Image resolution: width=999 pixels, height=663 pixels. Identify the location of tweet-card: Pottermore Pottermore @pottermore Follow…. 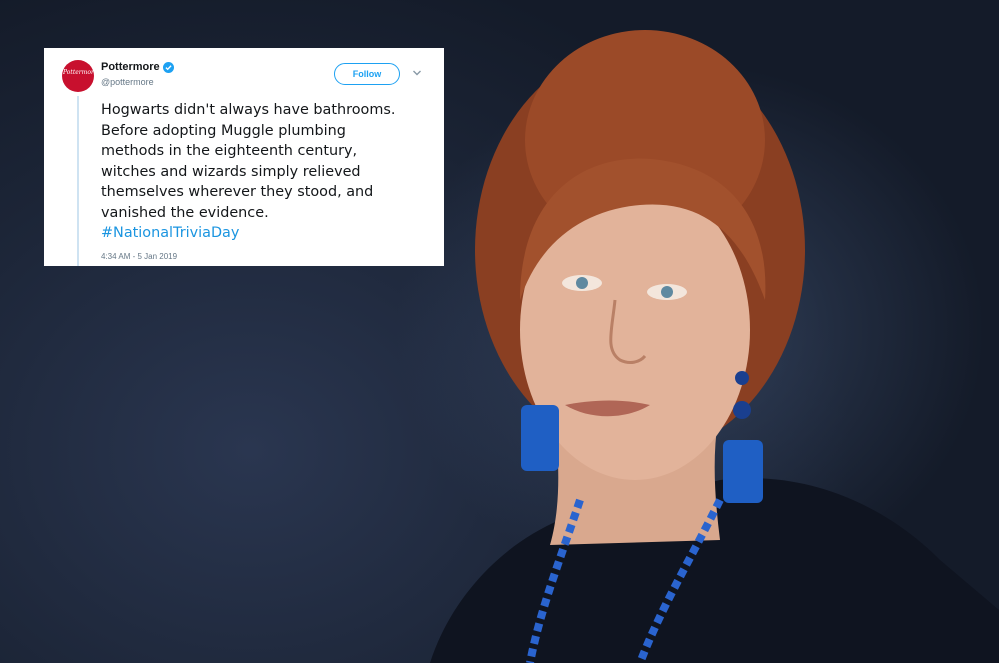
(244, 157).